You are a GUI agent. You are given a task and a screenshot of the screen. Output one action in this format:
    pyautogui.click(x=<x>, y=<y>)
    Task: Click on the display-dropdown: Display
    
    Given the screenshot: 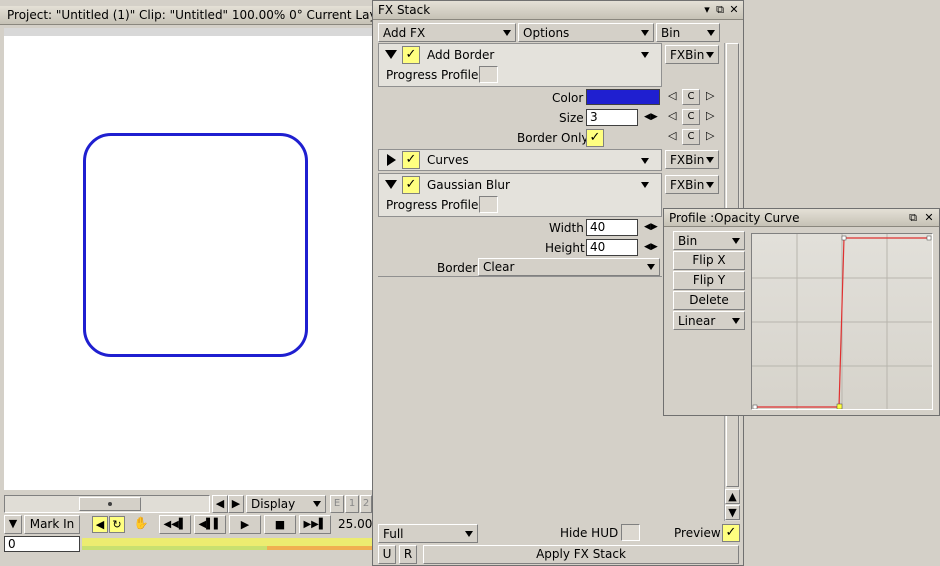 What is the action you would take?
    pyautogui.click(x=286, y=504)
    